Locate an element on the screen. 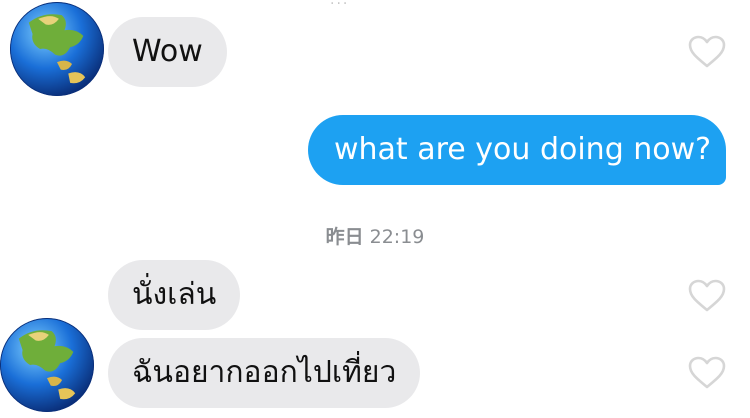 The image size is (750, 418). message-text: Wow is located at coordinates (167, 51).